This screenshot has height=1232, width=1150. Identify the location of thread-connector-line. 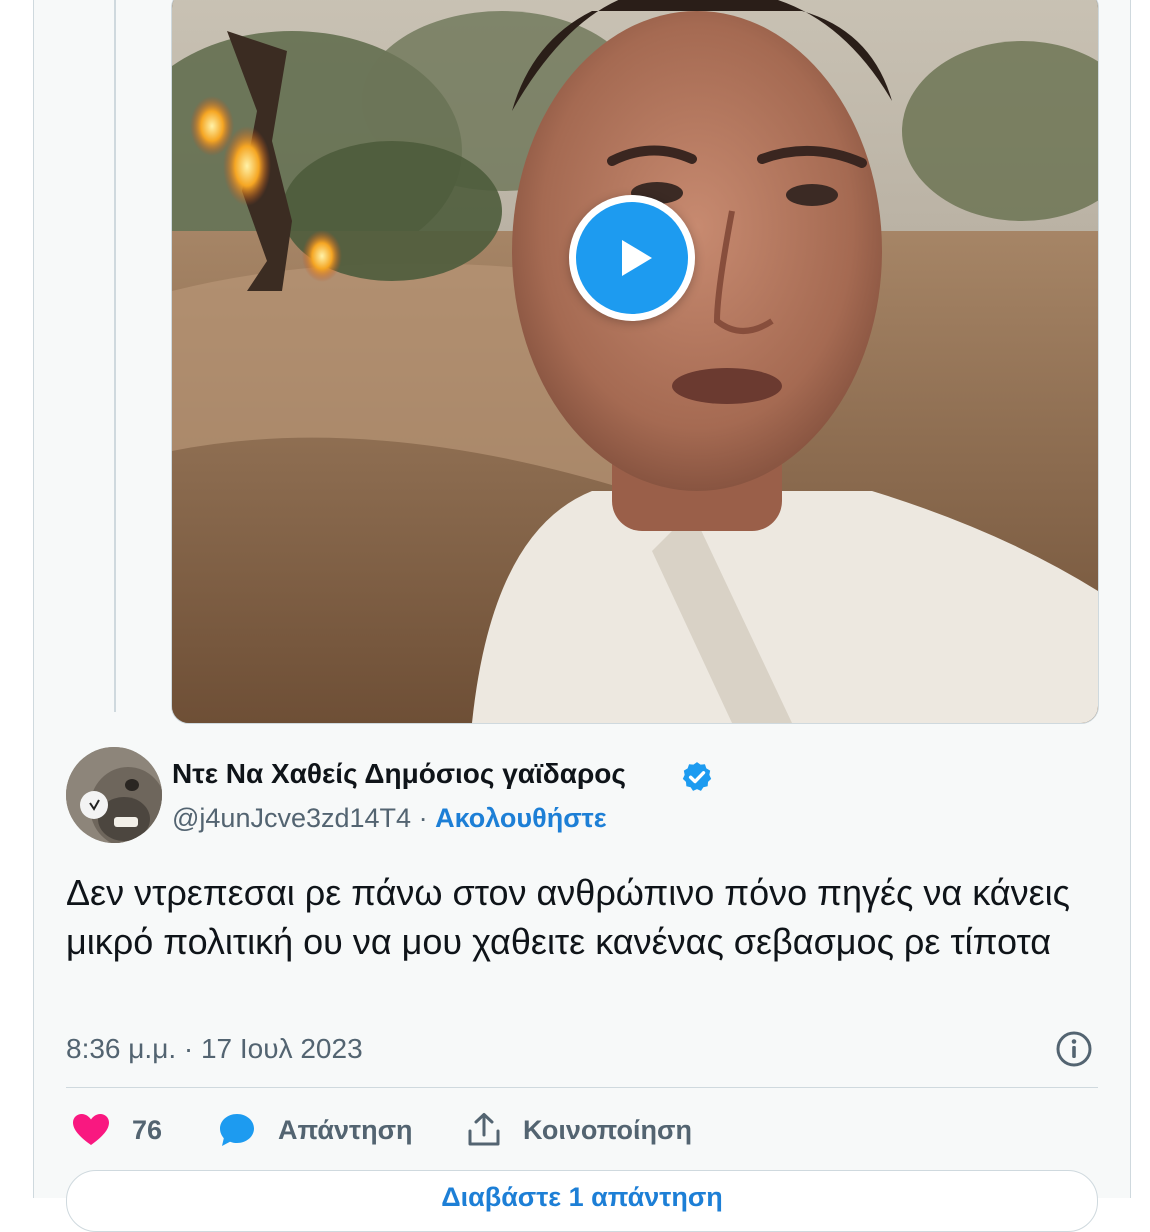
(115, 356).